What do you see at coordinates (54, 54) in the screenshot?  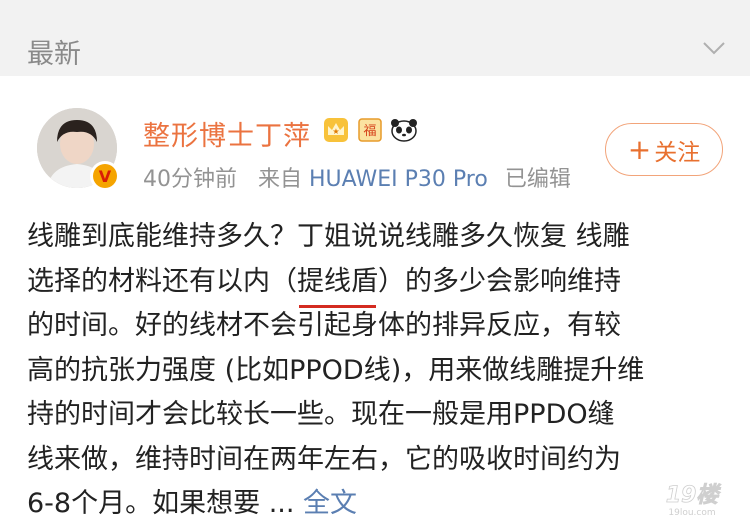 I see `section-label: 最新` at bounding box center [54, 54].